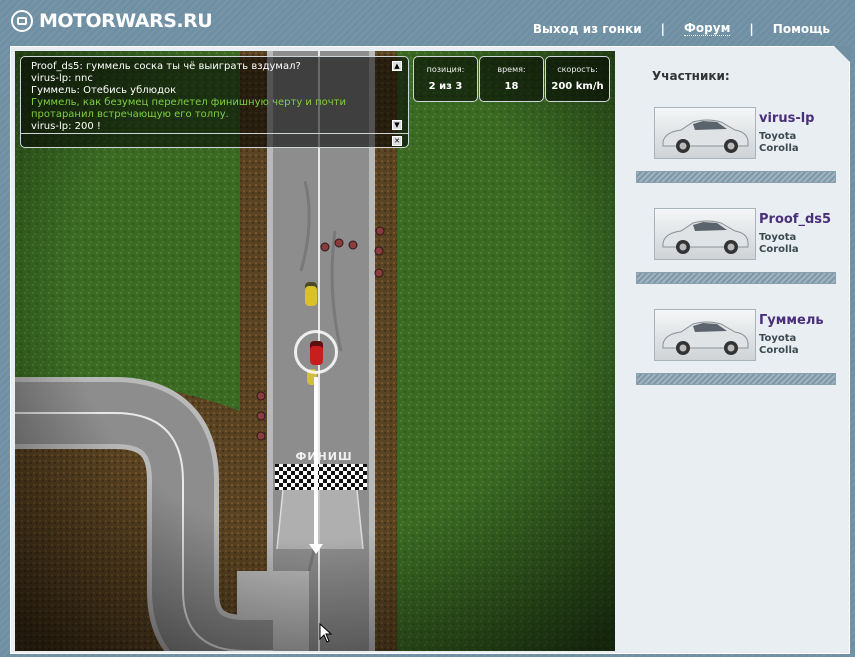 The width and height of the screenshot is (855, 657). What do you see at coordinates (511, 79) in the screenshot?
I see `time-stat: время: 18` at bounding box center [511, 79].